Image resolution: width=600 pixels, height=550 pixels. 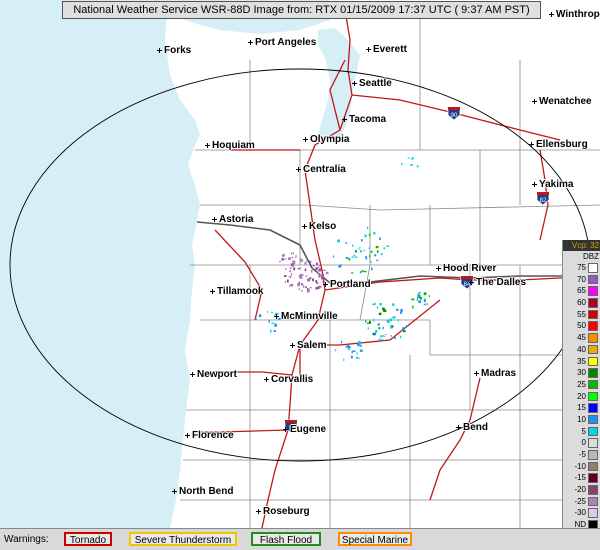 I want to click on scale-level: -25, so click(x=581, y=502).